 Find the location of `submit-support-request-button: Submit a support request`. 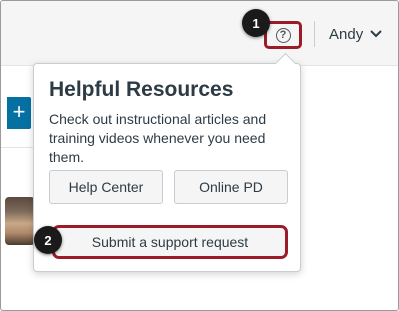

submit-support-request-button: Submit a support request is located at coordinates (170, 242).